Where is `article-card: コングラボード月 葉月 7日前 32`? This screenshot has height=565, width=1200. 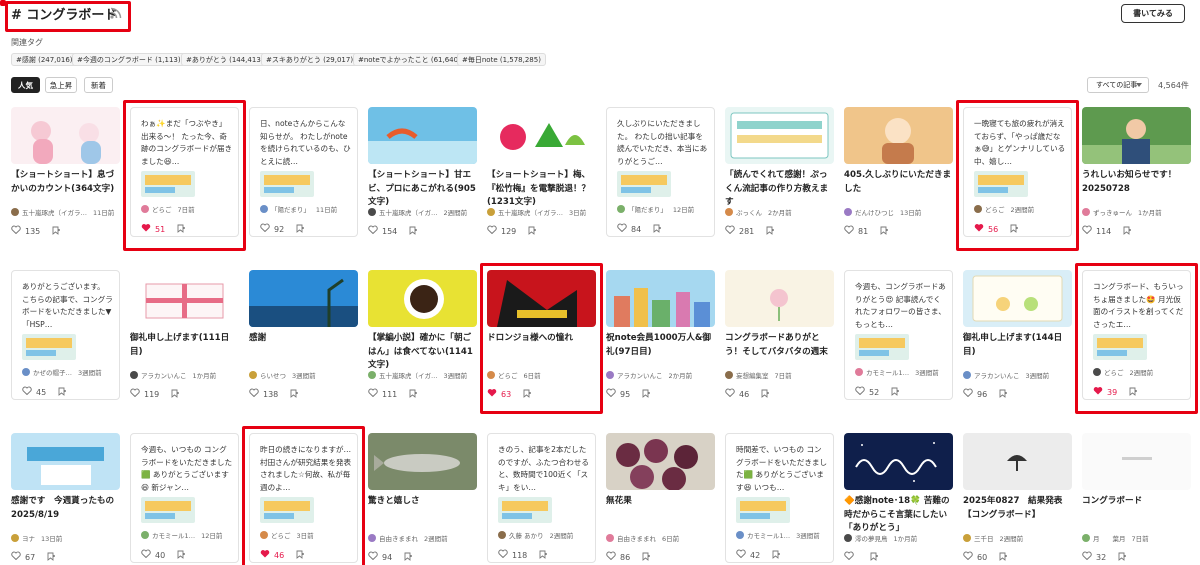 article-card: コングラボード月 葉月 7日前 32 is located at coordinates (1136, 498).